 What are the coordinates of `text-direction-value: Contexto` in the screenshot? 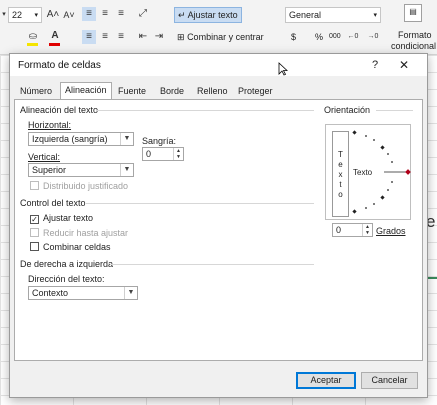 It's located at (50, 293).